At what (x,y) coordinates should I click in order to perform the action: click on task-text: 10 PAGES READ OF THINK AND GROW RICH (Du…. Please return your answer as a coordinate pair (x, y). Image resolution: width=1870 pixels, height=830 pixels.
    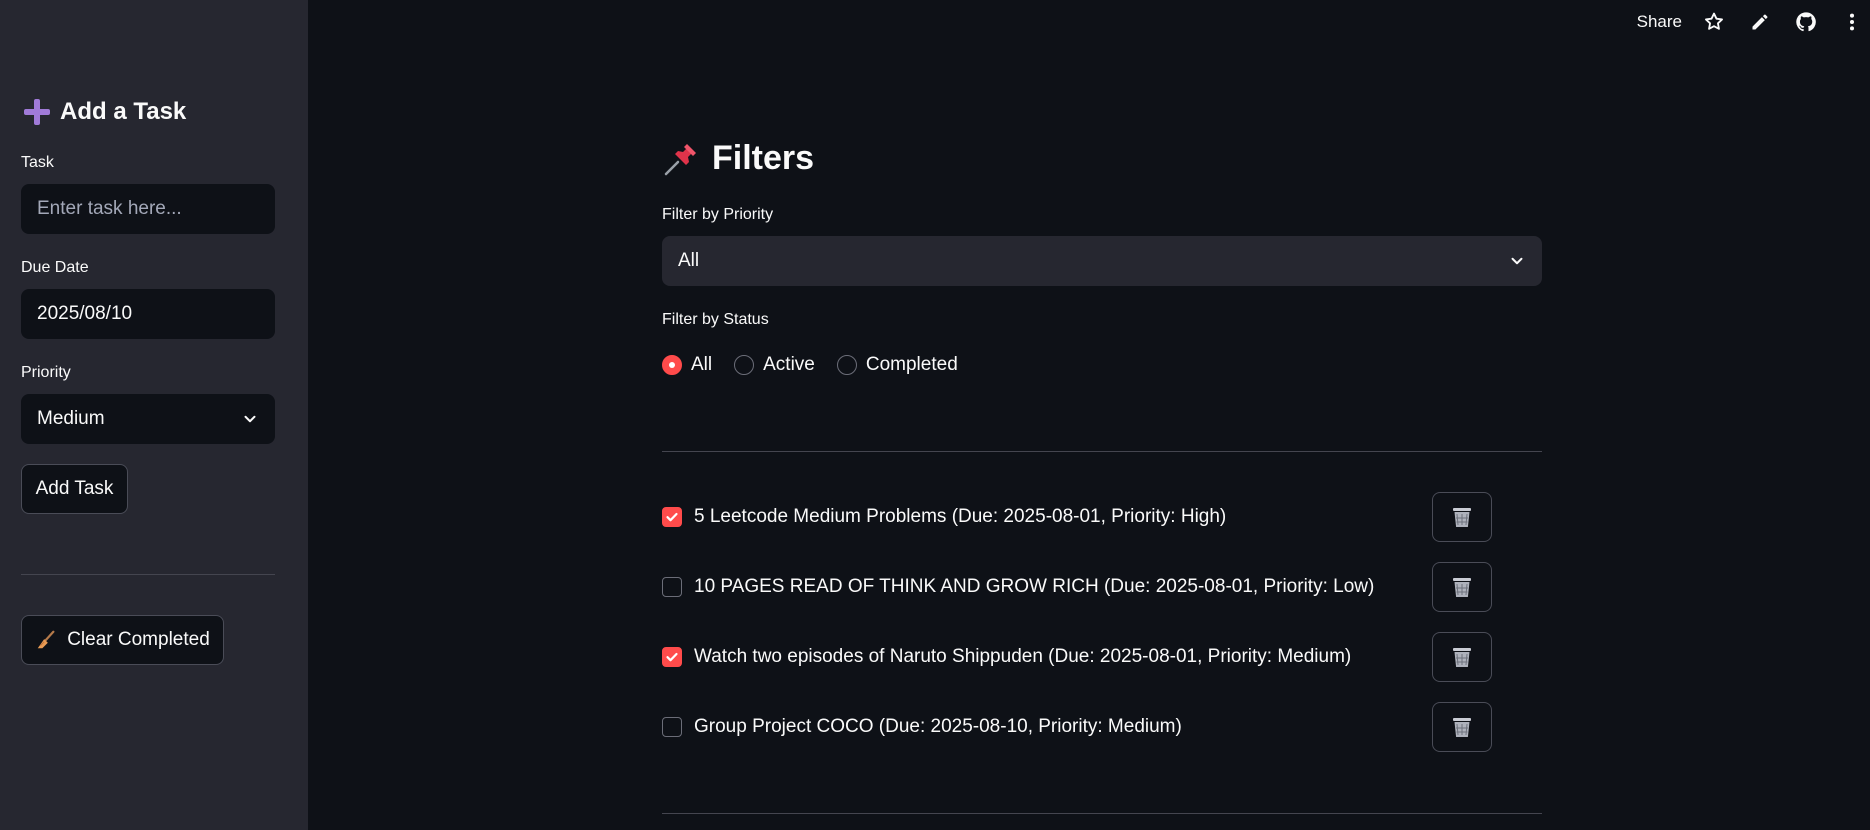
    Looking at the image, I should click on (1034, 586).